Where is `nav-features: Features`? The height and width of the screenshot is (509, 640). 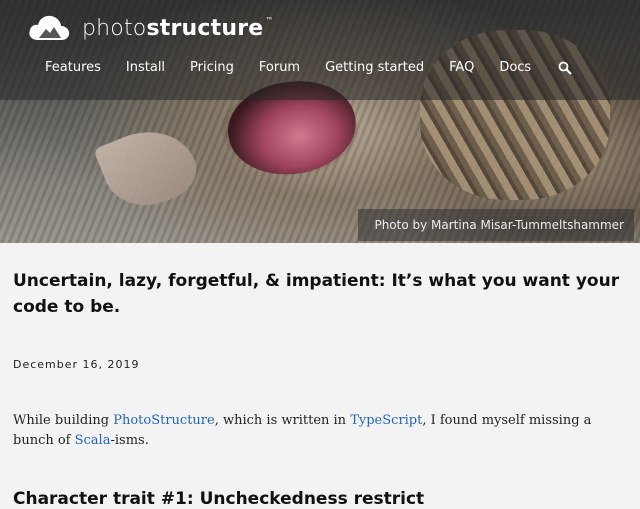 nav-features: Features is located at coordinates (73, 67).